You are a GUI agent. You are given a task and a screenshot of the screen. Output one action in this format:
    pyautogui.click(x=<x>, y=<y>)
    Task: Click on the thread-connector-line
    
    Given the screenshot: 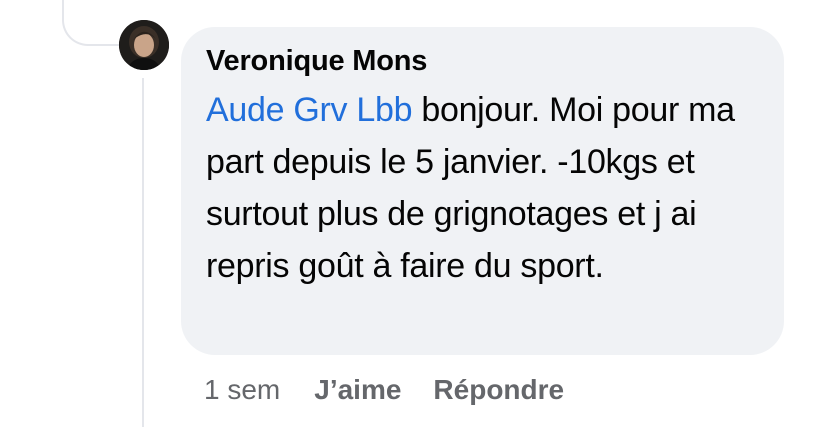 What is the action you would take?
    pyautogui.click(x=143, y=252)
    